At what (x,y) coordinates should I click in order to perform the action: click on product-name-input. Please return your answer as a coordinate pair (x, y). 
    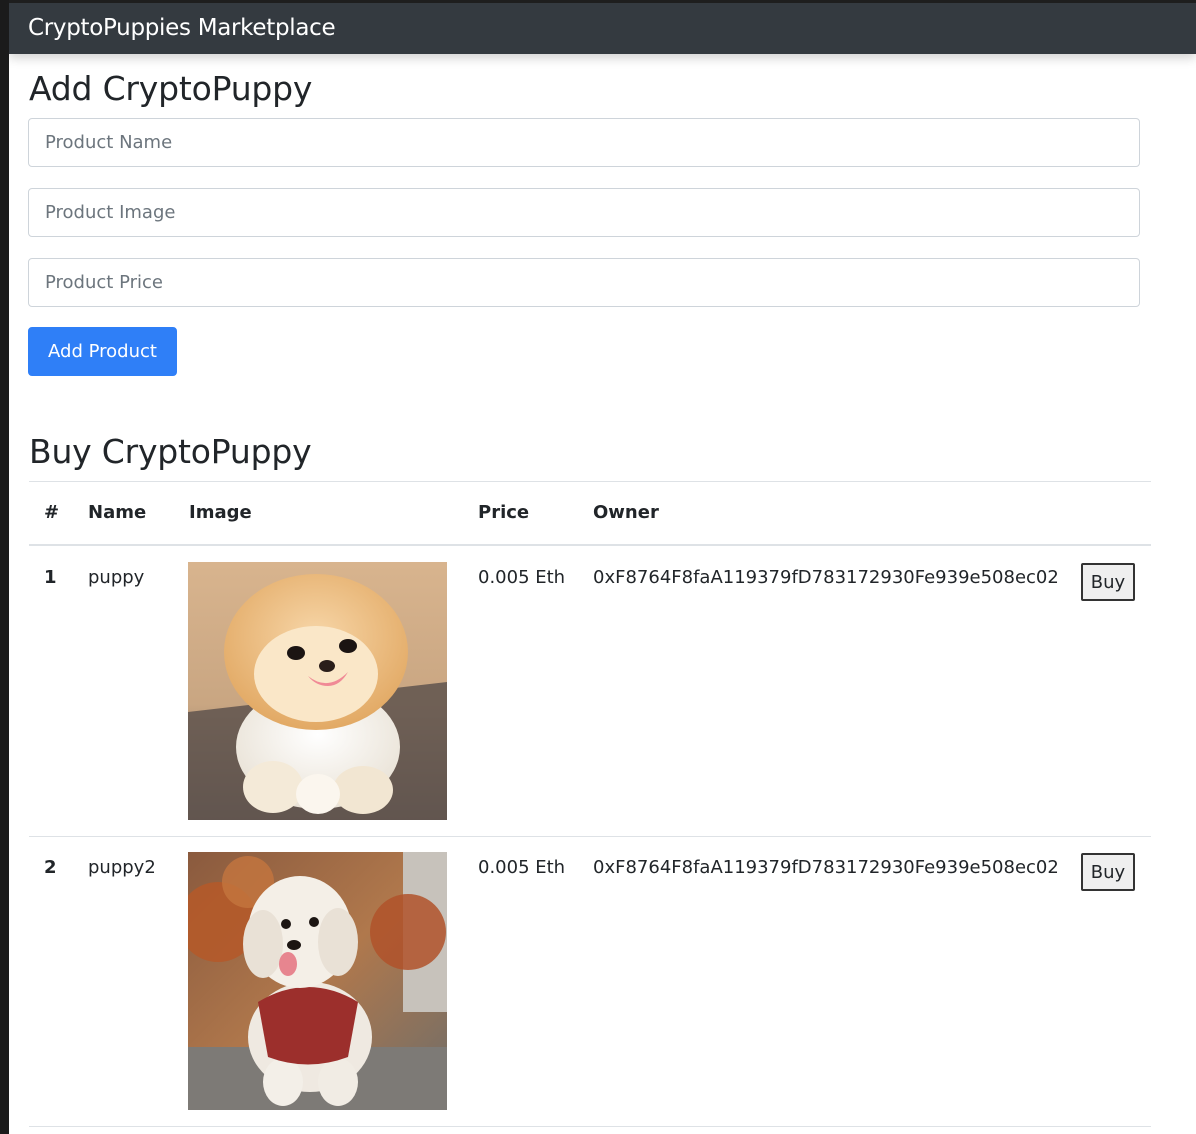
    Looking at the image, I should click on (584, 142).